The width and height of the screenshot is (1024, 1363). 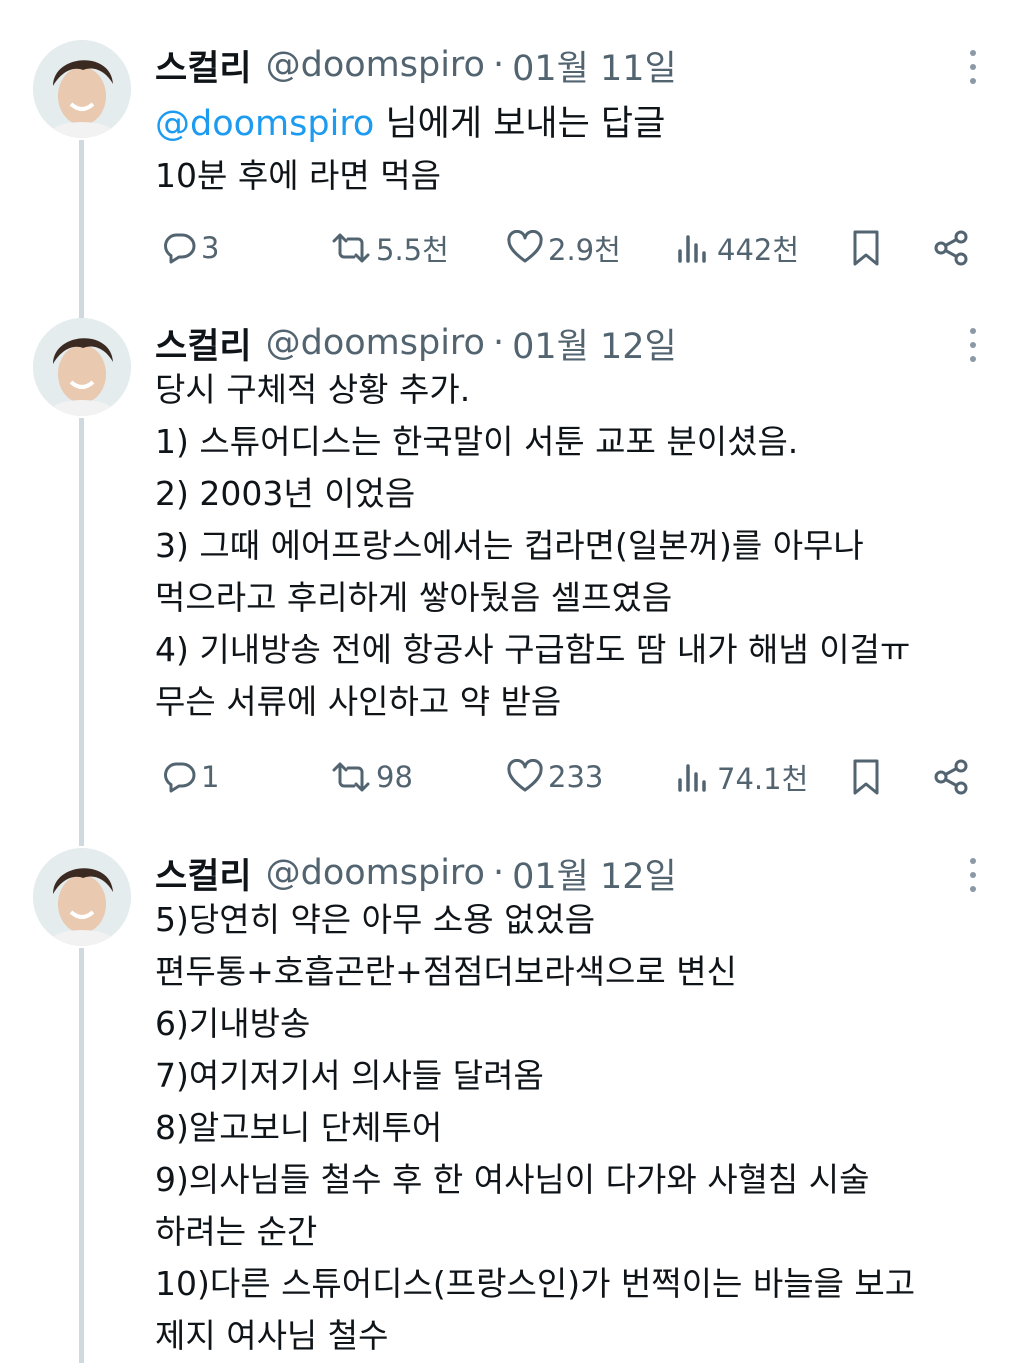 I want to click on like-button: 2.9천, so click(x=563, y=248).